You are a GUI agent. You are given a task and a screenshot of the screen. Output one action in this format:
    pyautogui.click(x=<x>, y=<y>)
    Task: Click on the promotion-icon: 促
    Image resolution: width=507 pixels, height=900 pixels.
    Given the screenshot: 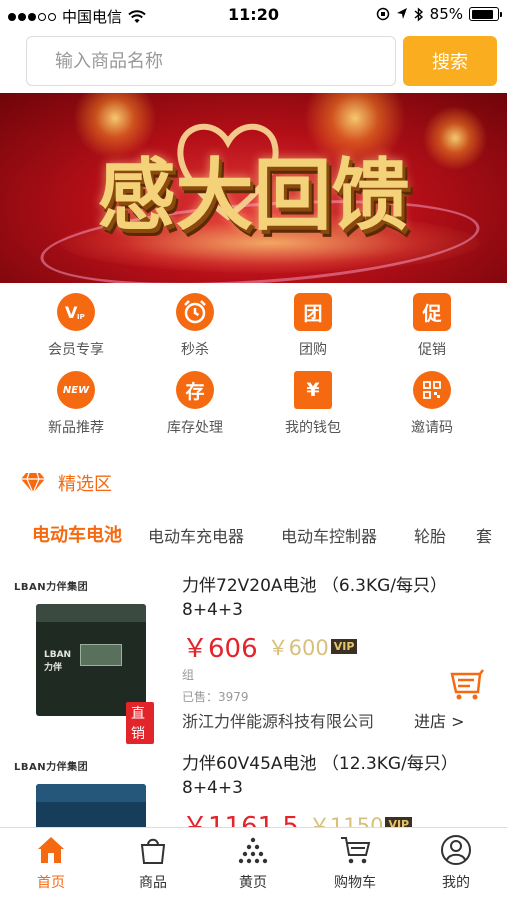 What is the action you would take?
    pyautogui.click(x=432, y=312)
    